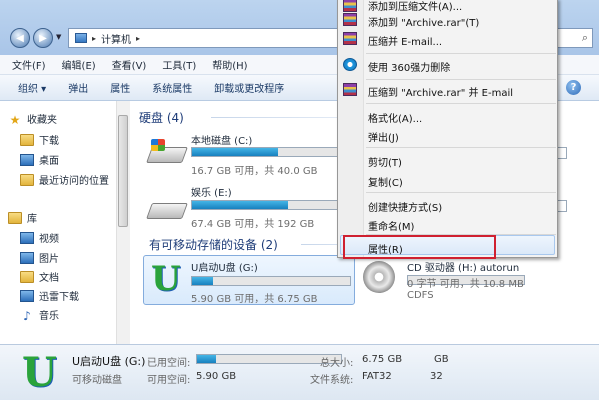  I want to click on eject-button: 弹出, so click(78, 87).